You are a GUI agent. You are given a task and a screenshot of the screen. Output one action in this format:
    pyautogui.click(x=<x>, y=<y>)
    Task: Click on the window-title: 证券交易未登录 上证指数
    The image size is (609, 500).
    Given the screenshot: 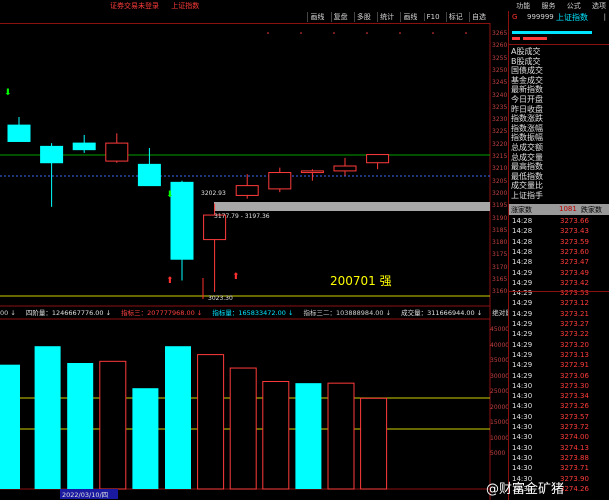 What is the action you would take?
    pyautogui.click(x=159, y=6)
    